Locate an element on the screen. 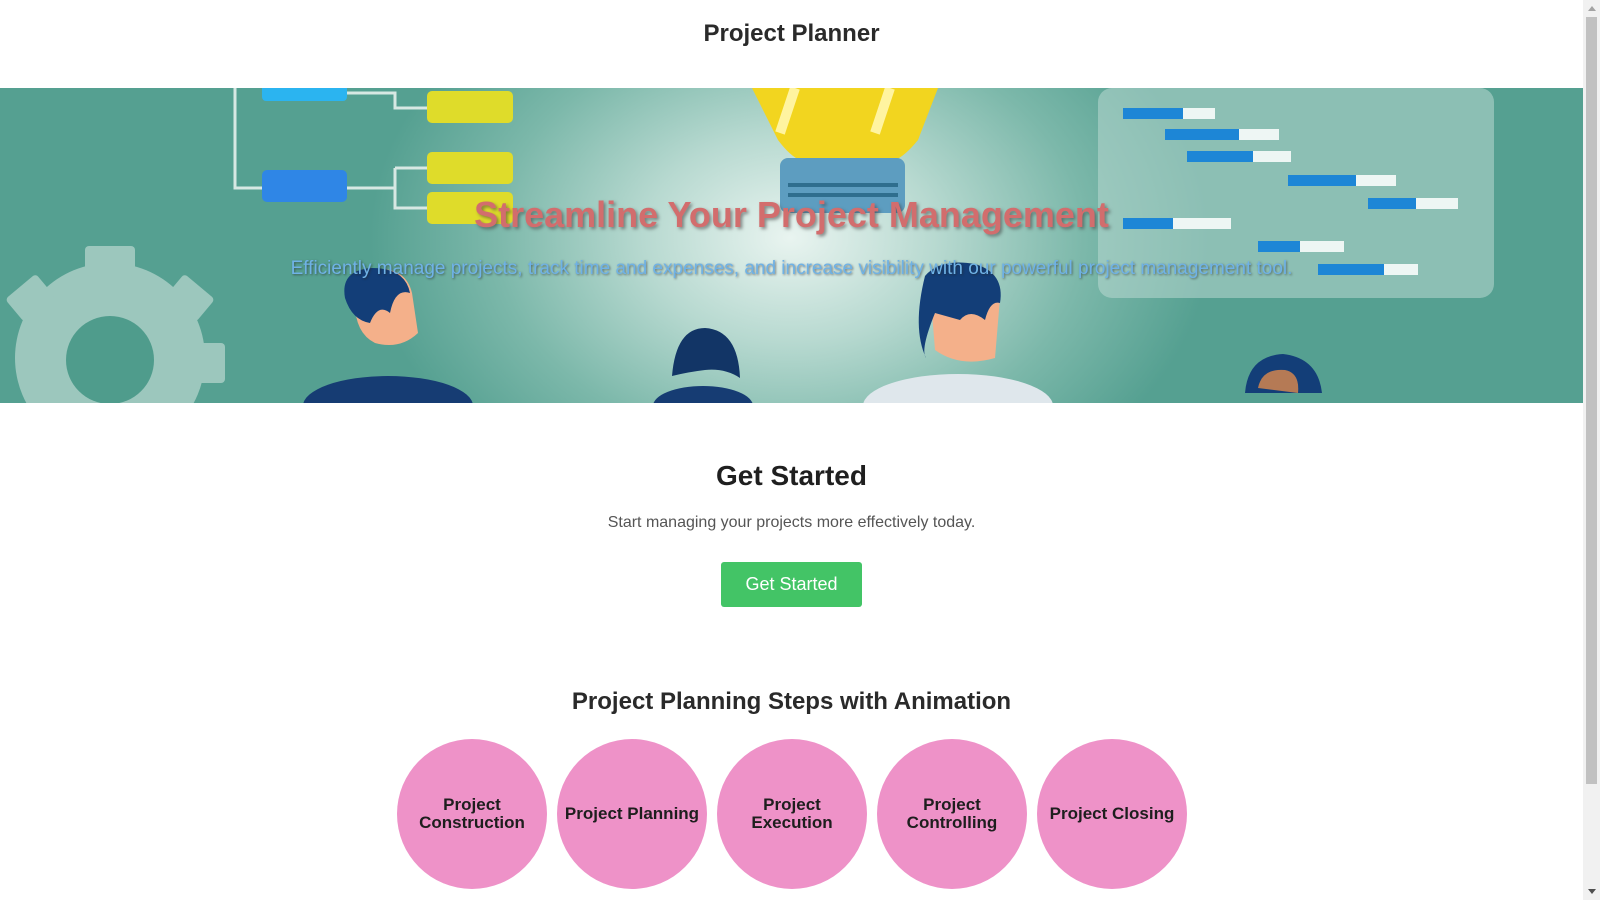  scrollbar-thumb is located at coordinates (1591, 400).